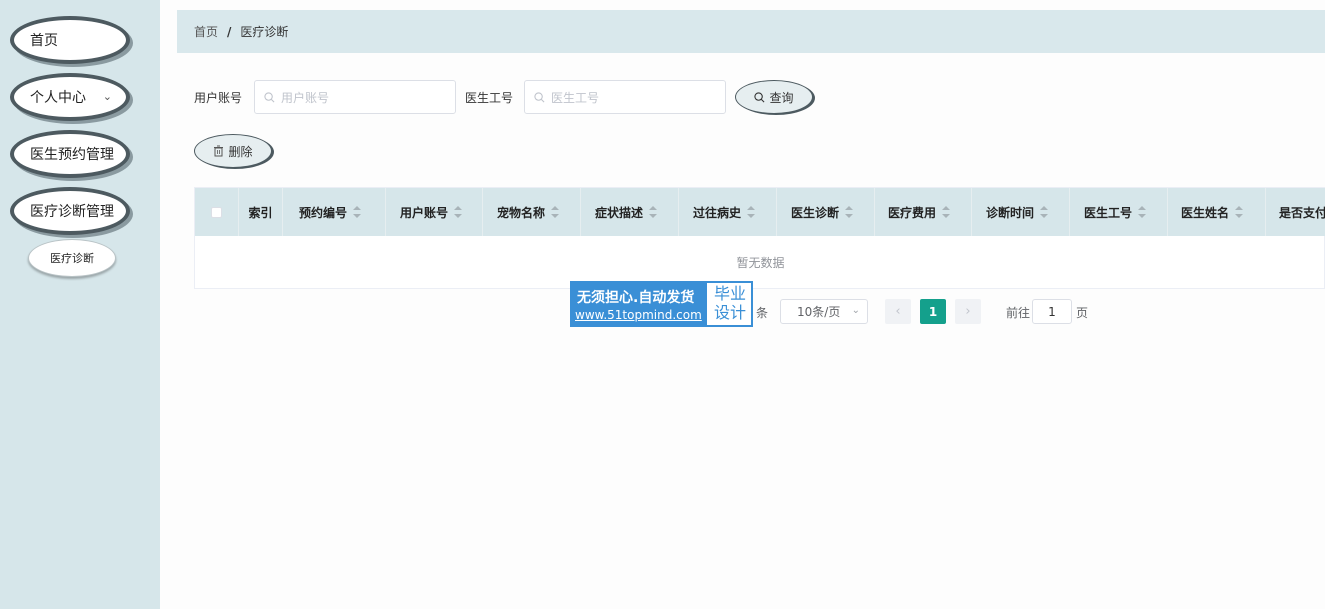 This screenshot has height=609, width=1325. I want to click on watermark-right: 毕业 设计, so click(730, 303).